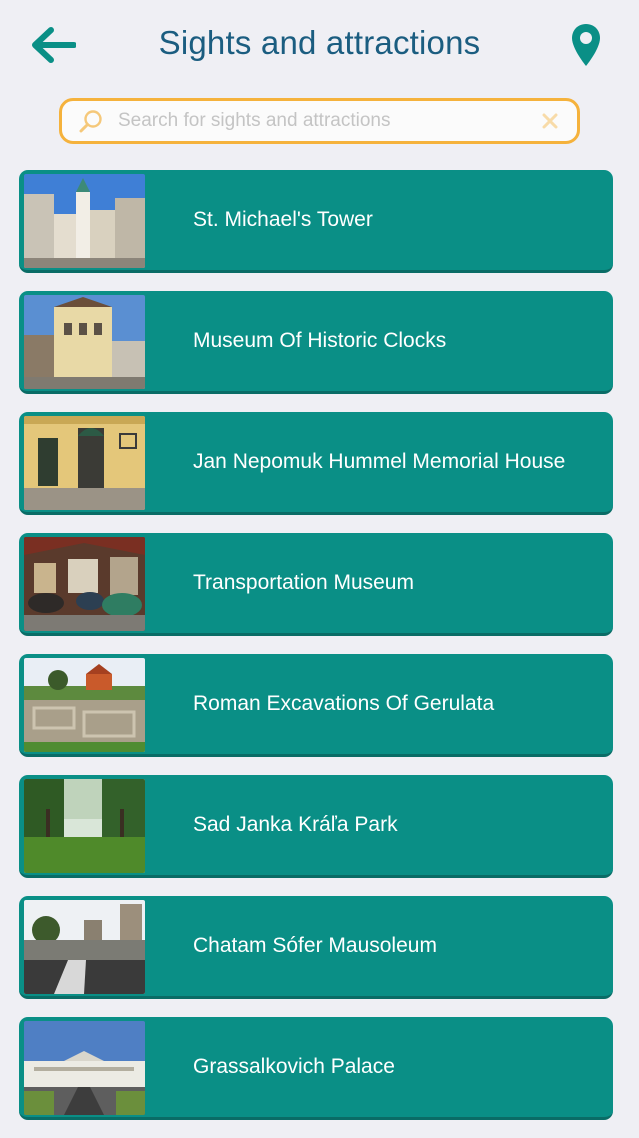 The image size is (639, 1138). Describe the element at coordinates (320, 340) in the screenshot. I see `attraction-label: Museum Of Historic Clocks` at that location.